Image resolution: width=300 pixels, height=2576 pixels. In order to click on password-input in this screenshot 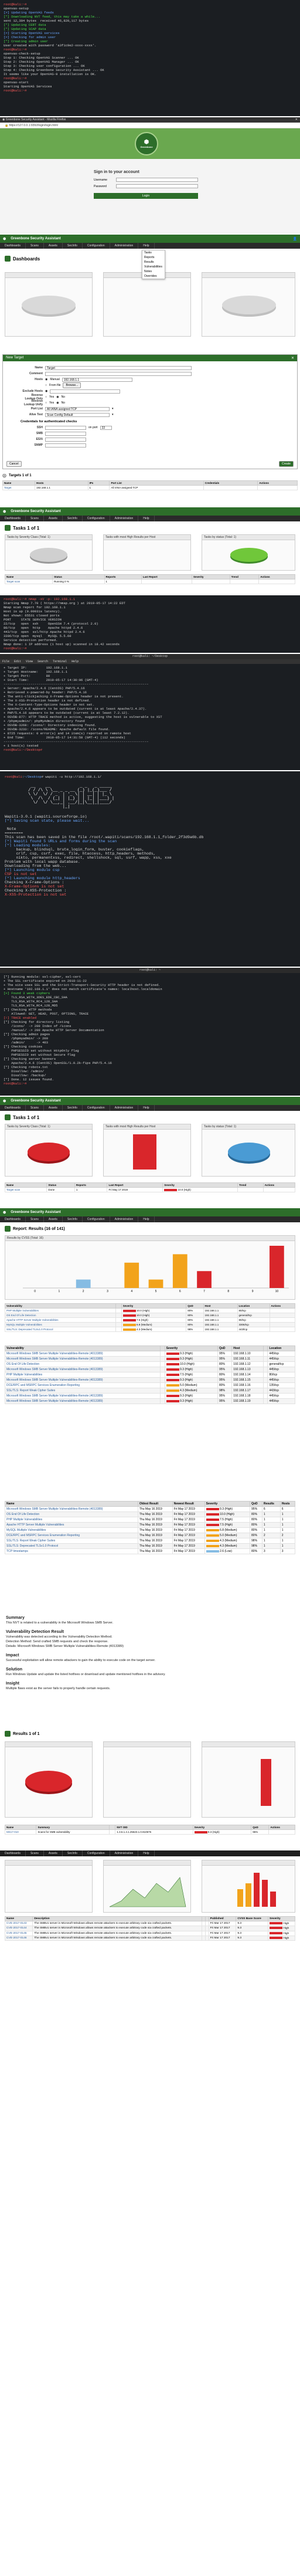, I will do `click(157, 186)`.